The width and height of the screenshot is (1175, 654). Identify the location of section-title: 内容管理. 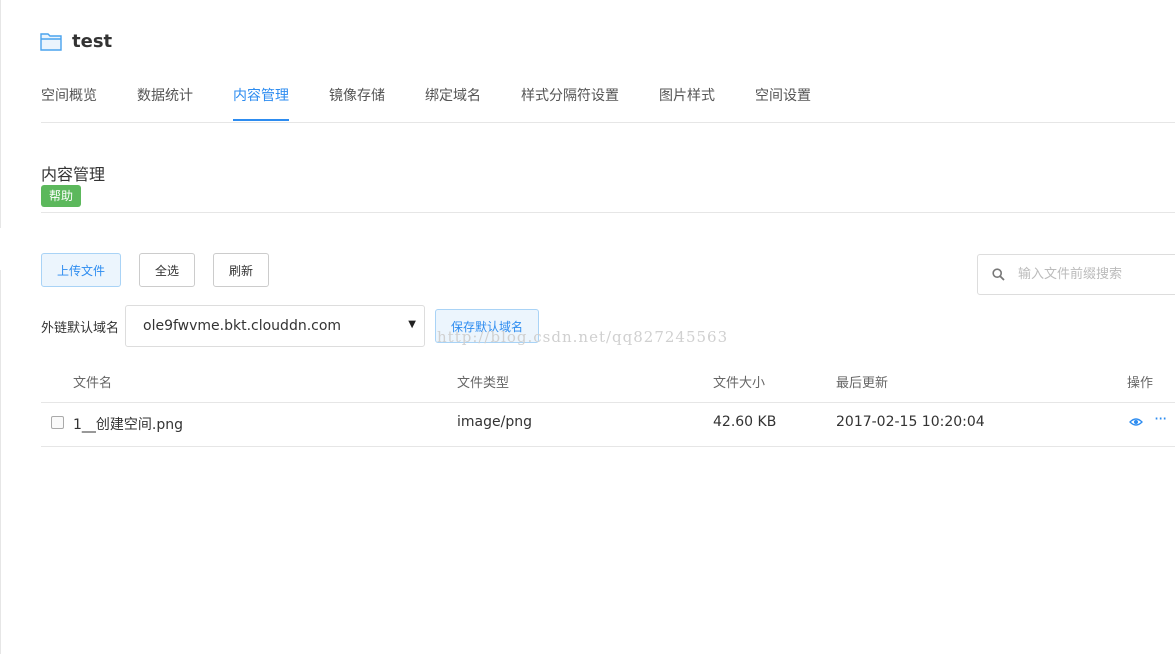
(73, 174).